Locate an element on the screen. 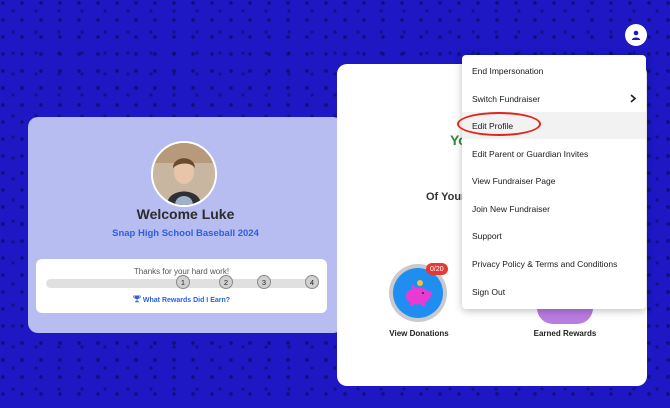 This screenshot has width=670, height=408. donations-count-badge: 0/20 is located at coordinates (437, 269).